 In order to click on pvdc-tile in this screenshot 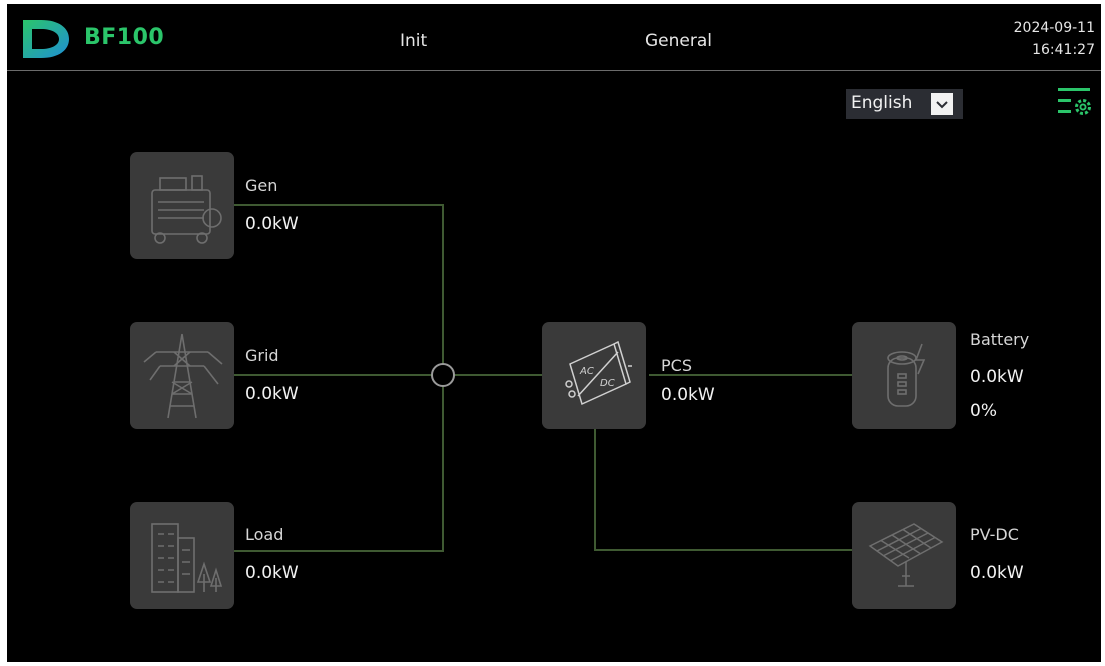, I will do `click(904, 555)`.